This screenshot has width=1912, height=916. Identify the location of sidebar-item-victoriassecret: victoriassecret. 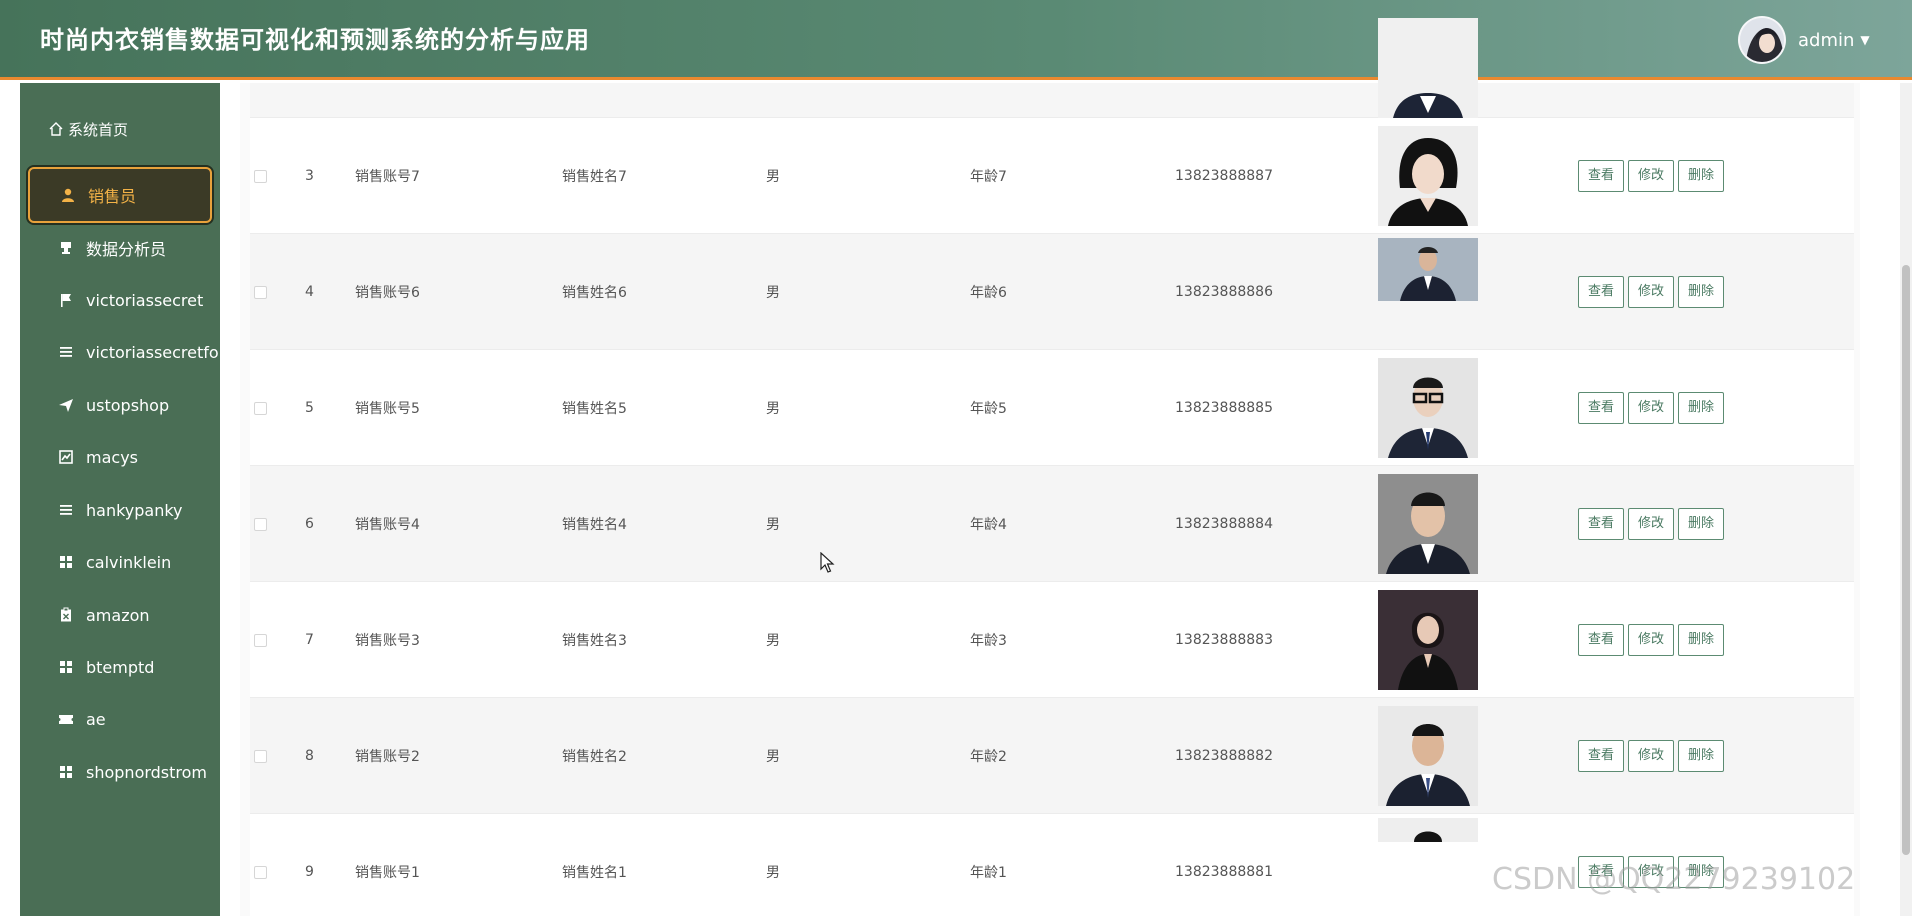
(120, 300).